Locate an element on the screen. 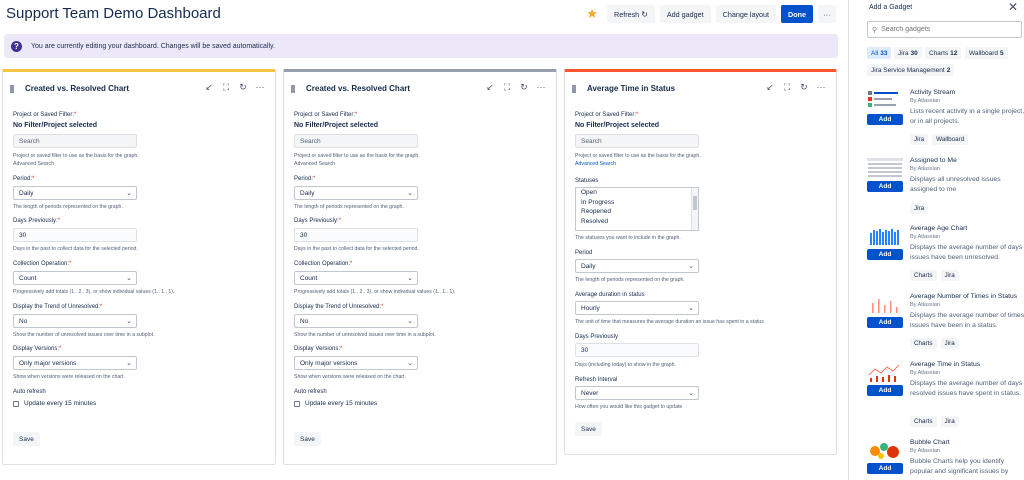 The height and width of the screenshot is (480, 1024). status-option: In Progress is located at coordinates (637, 203).